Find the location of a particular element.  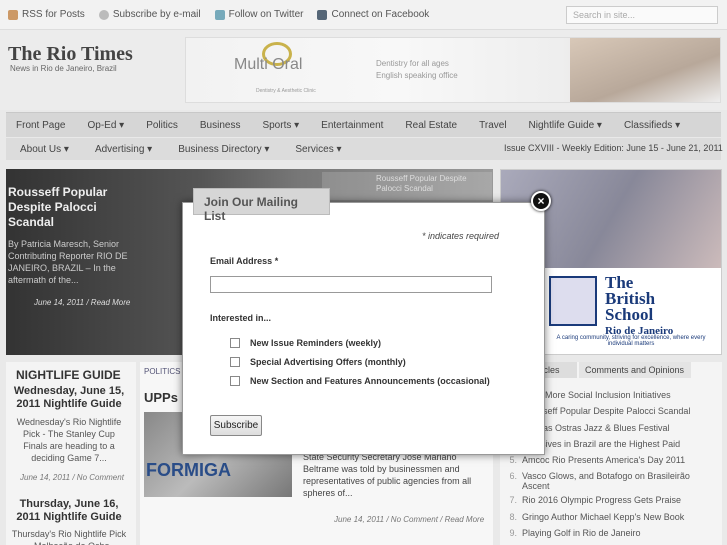

list-item: 9. Playing Golf in Rio de Janeiro is located at coordinates (612, 536).